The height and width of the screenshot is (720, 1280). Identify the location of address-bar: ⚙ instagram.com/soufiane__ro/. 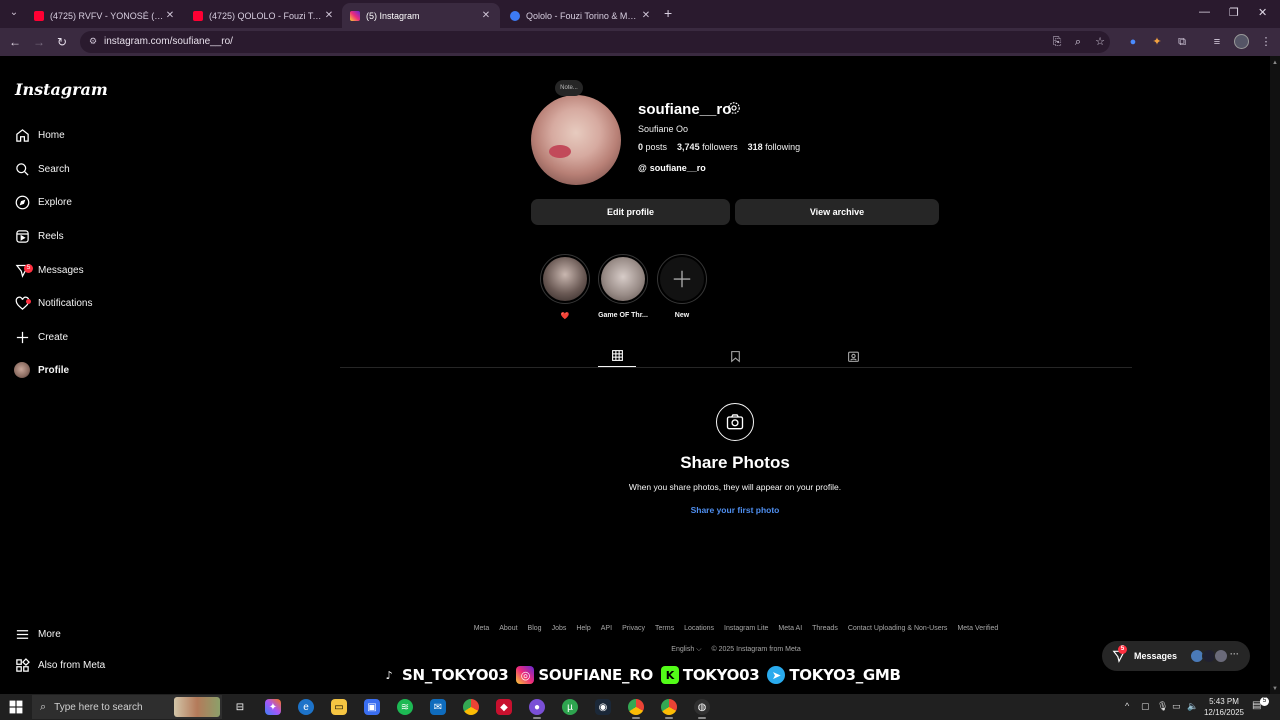
(595, 42).